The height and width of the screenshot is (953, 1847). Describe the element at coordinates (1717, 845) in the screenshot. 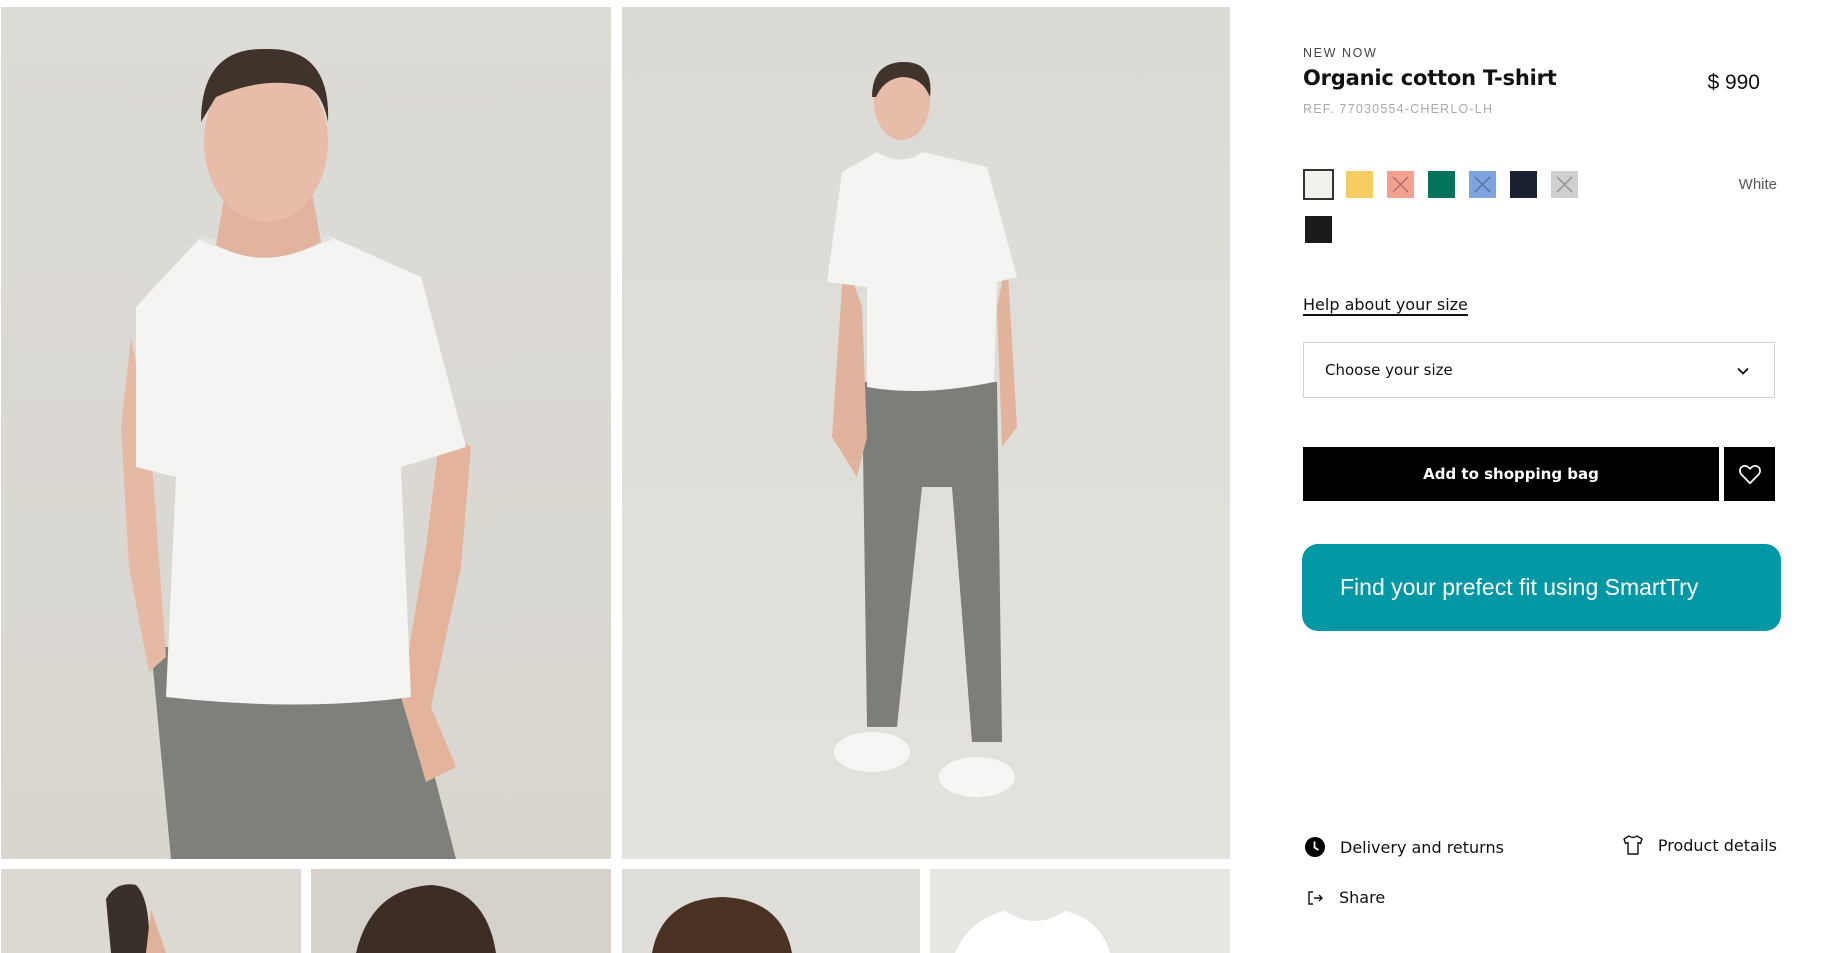

I see `product-details-label: Product details` at that location.